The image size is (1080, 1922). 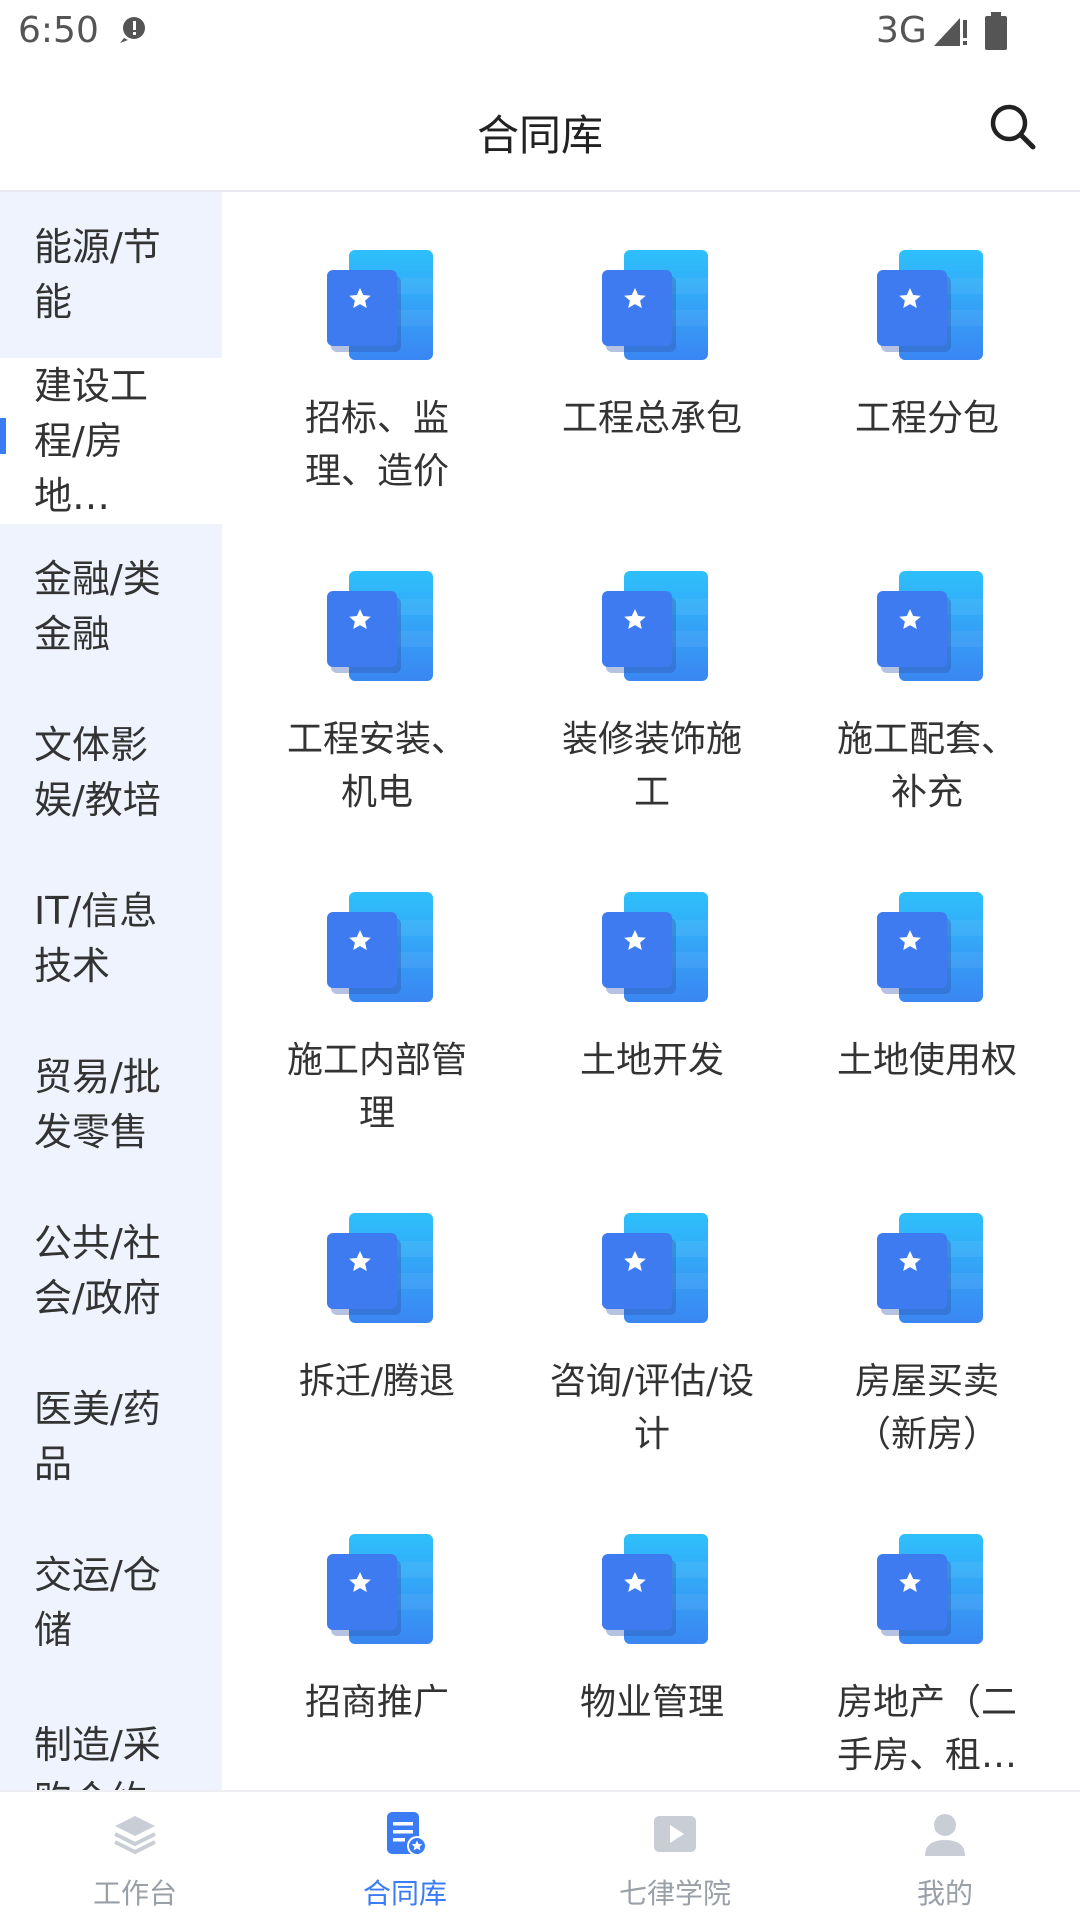 What do you see at coordinates (97, 1436) in the screenshot?
I see `sidebar-item-label: 医美/药品` at bounding box center [97, 1436].